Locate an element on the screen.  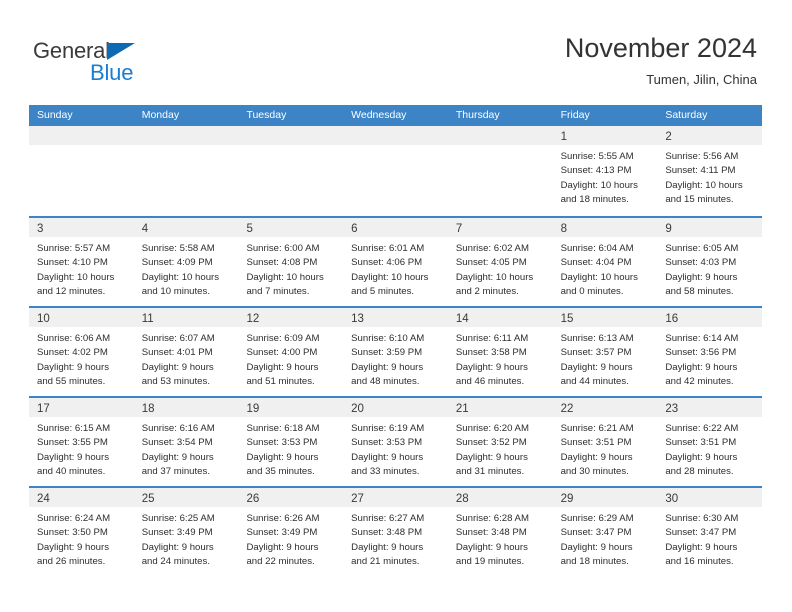
day-cell-empty is located at coordinates (81, 171).